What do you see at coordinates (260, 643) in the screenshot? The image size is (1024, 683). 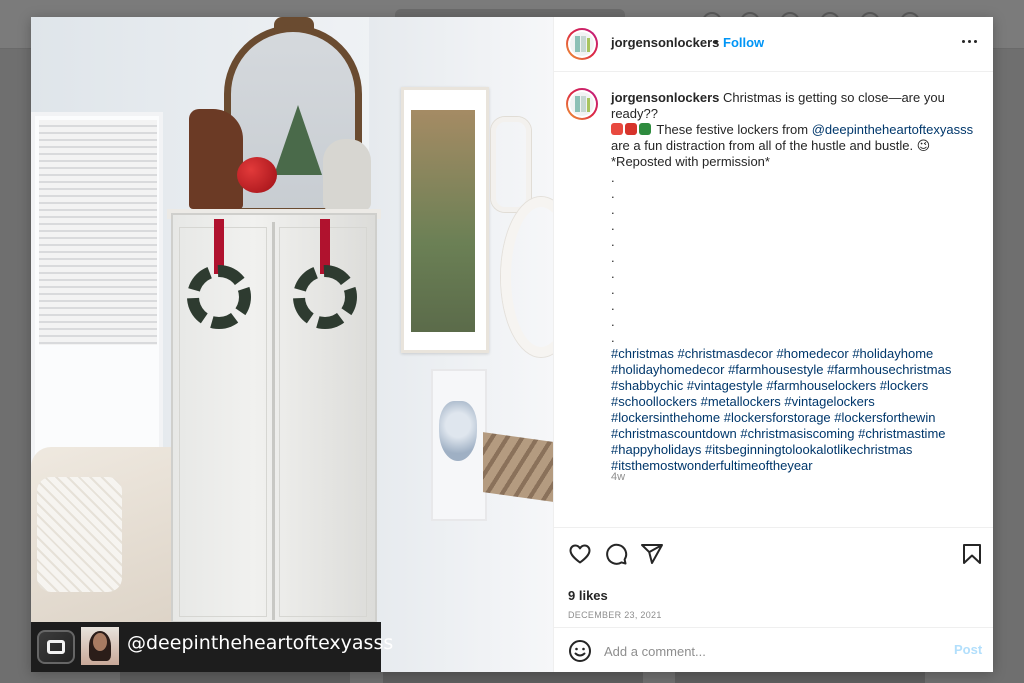 I see `credit-handle: @deepintheheartoftexyasss` at bounding box center [260, 643].